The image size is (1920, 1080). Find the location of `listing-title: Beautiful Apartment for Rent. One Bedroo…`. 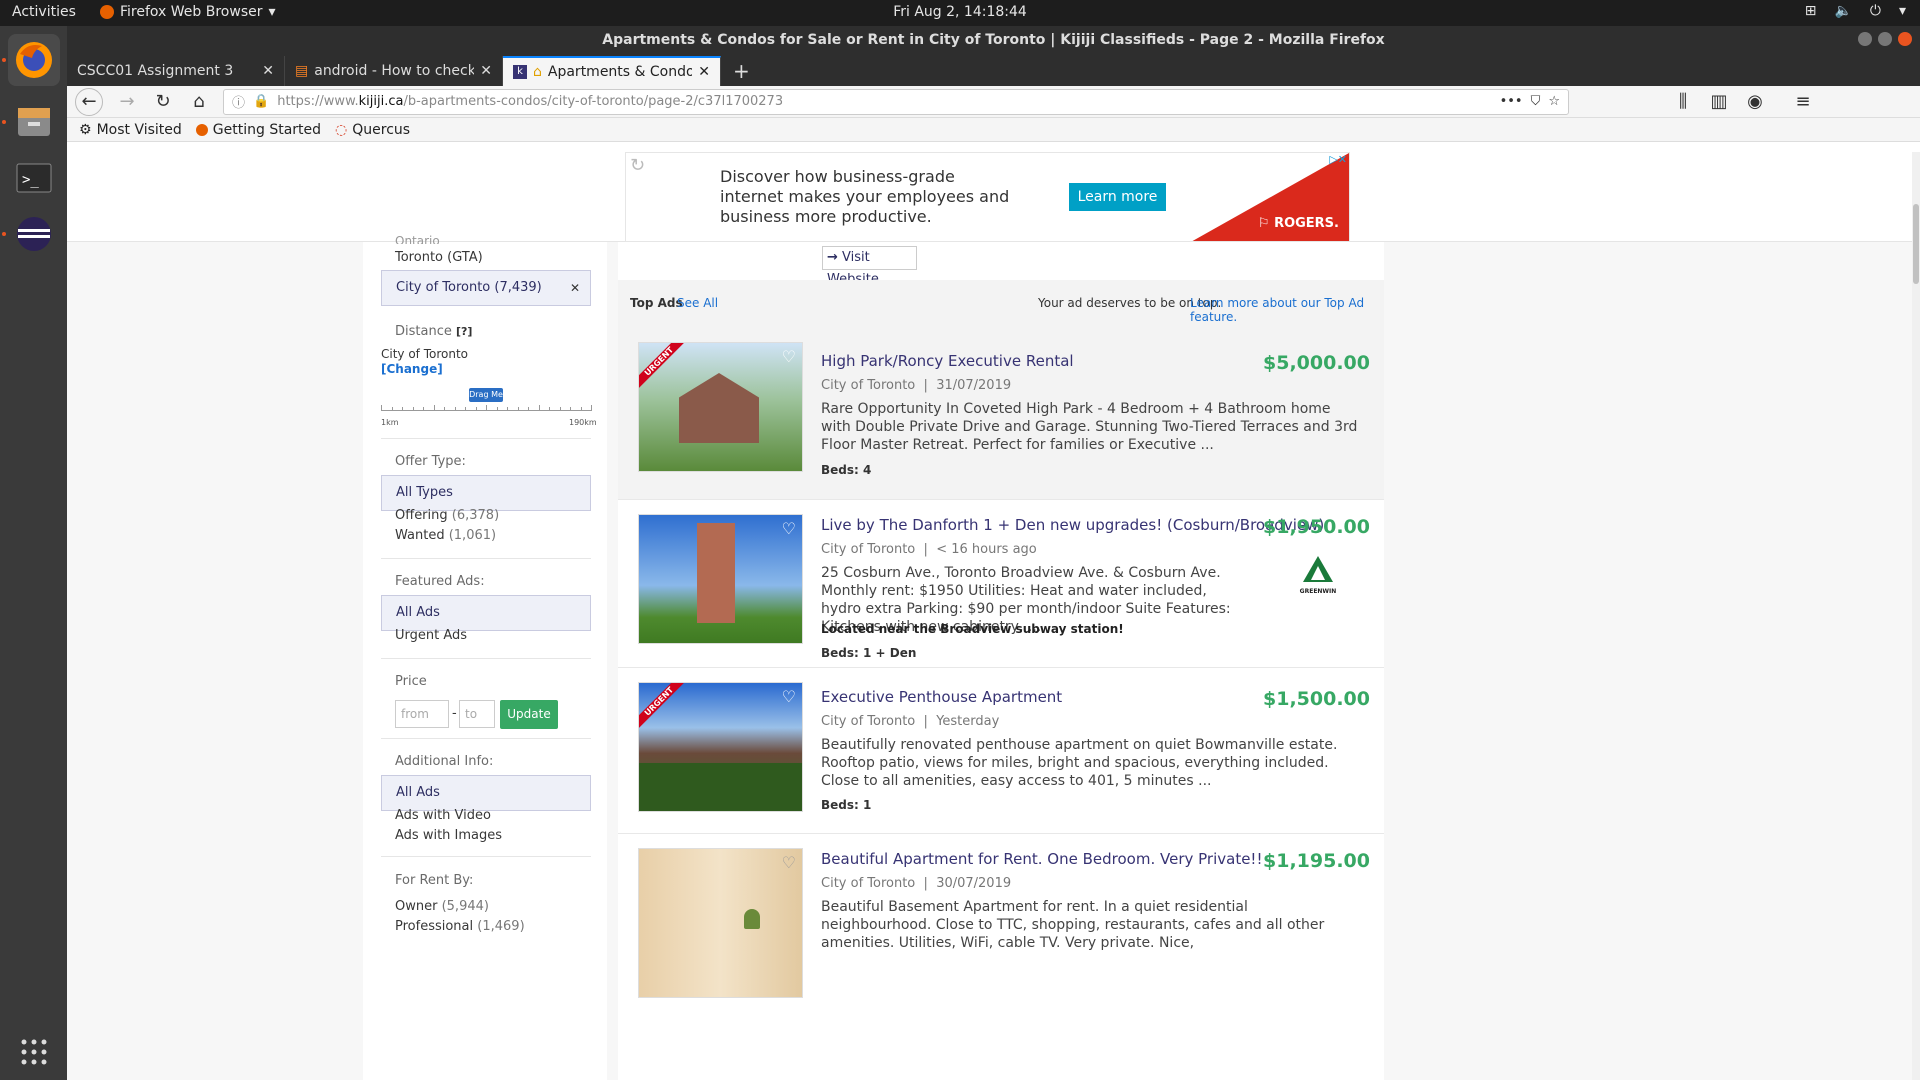

listing-title: Beautiful Apartment for Rent. One Bedroo… is located at coordinates (1041, 859).